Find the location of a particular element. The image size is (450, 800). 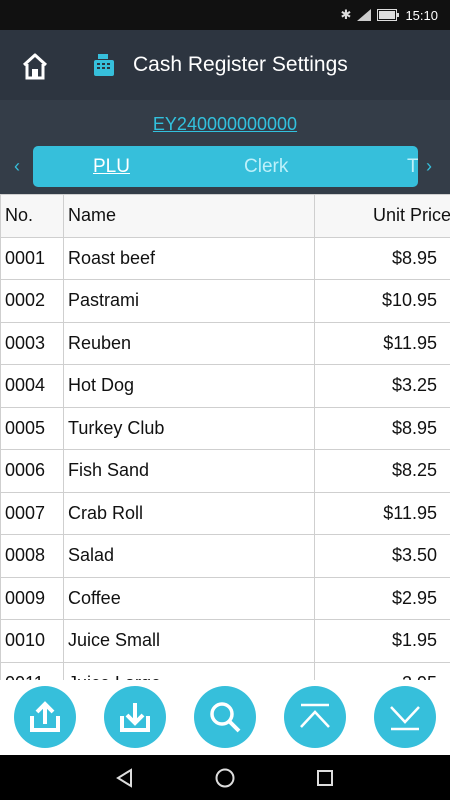

scroll-to-bottom-icon is located at coordinates (405, 718).